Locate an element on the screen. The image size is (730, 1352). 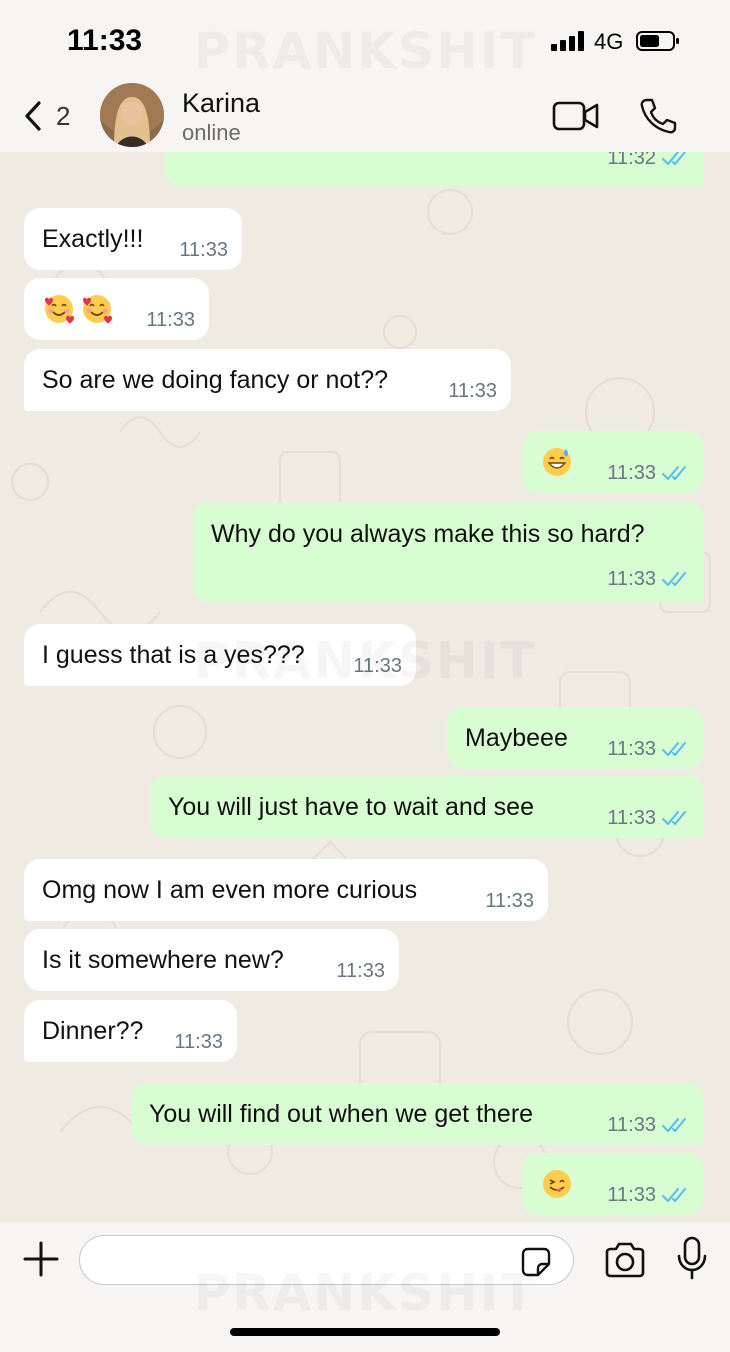
message-text: not? is located at coordinates (207, 153).